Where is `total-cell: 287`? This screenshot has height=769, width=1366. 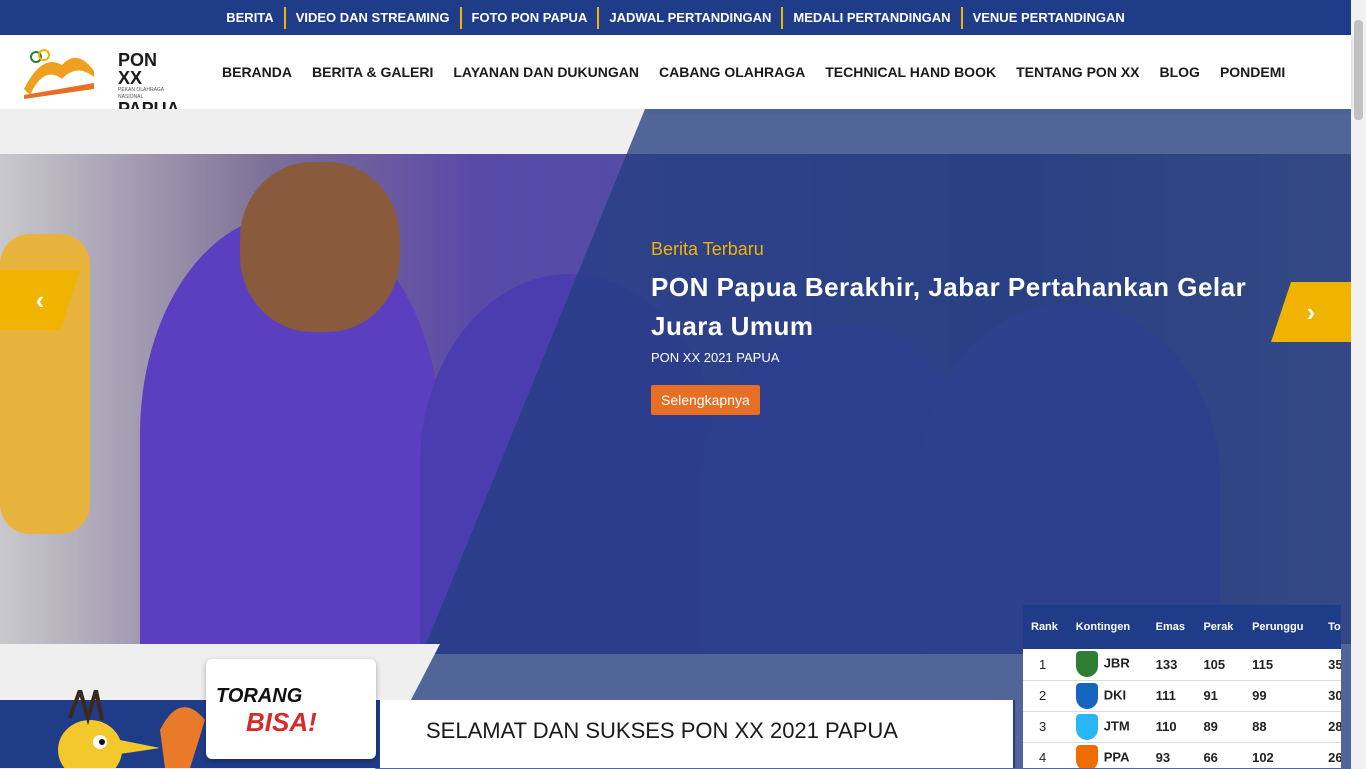 total-cell: 287 is located at coordinates (1330, 727).